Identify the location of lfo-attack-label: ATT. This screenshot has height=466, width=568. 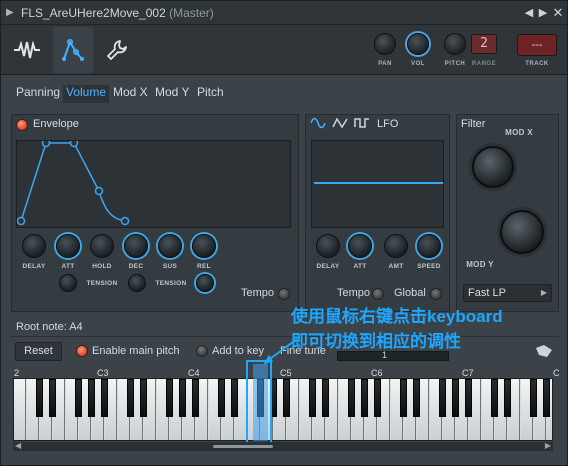
(360, 266).